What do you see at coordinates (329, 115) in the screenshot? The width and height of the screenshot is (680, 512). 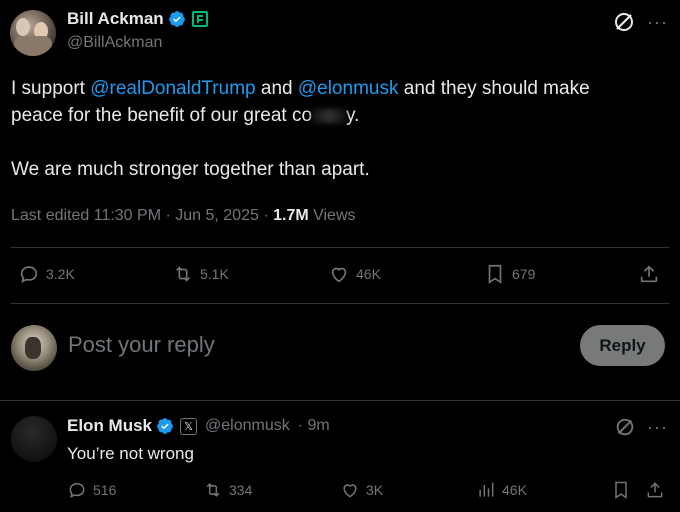 I see `censored-blur` at bounding box center [329, 115].